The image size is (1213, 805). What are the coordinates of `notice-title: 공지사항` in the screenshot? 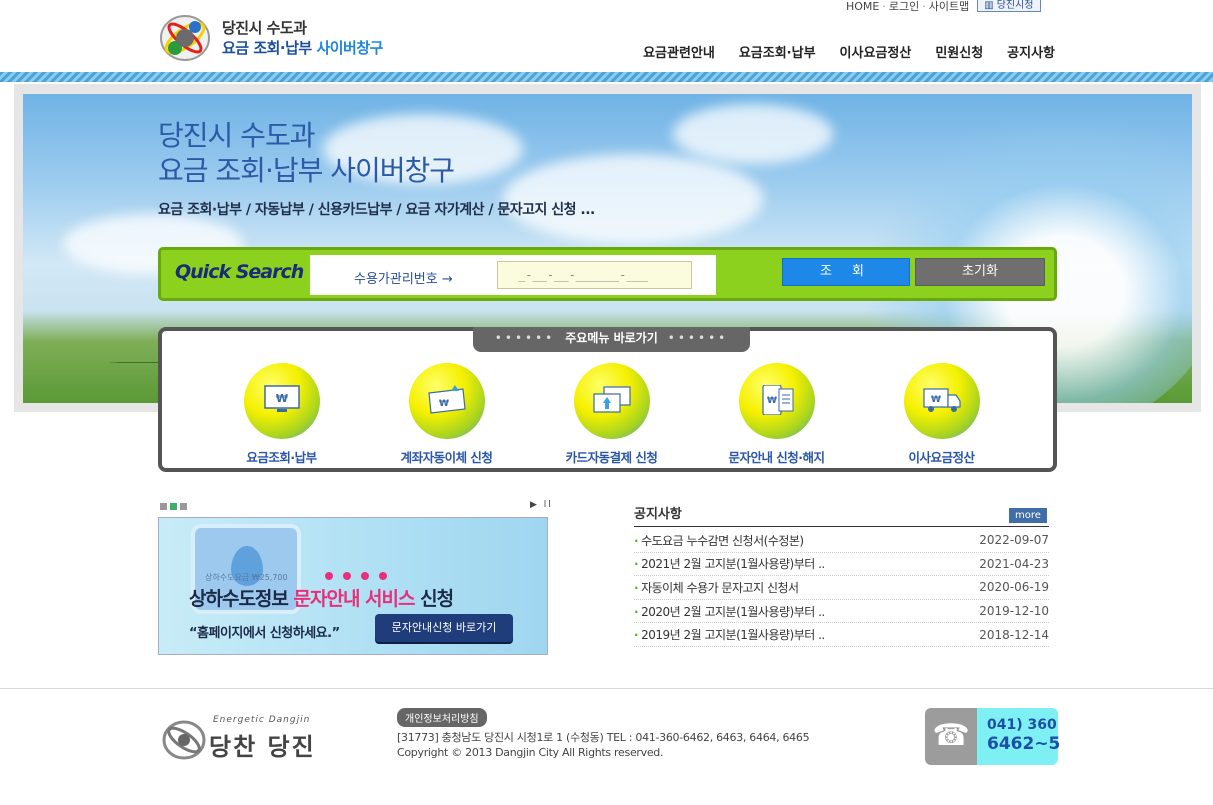 It's located at (658, 514).